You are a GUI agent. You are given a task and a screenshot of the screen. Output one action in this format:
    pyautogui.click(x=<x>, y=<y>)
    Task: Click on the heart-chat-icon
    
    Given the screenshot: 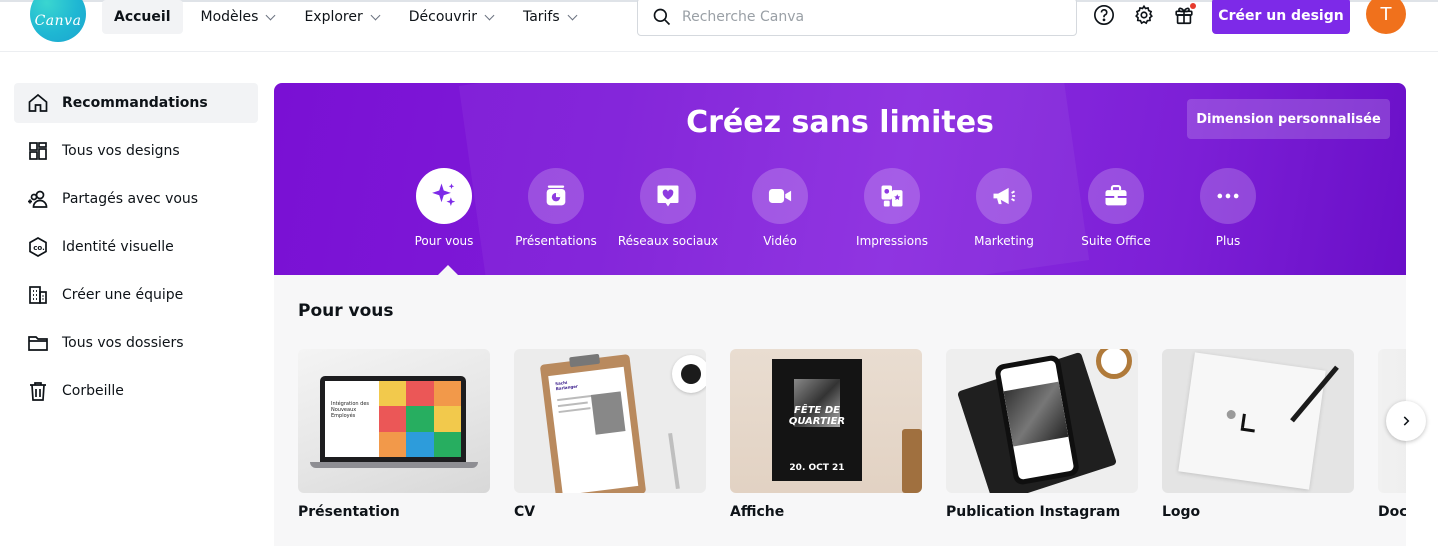 What is the action you would take?
    pyautogui.click(x=668, y=196)
    